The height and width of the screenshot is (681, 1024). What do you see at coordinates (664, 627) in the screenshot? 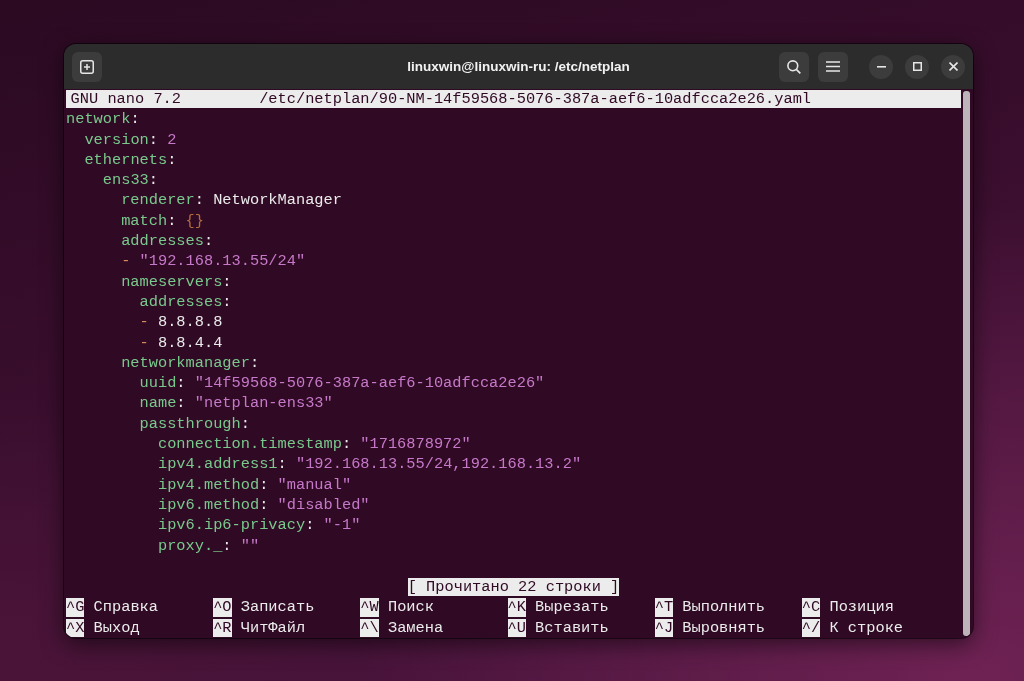
I see `shortcut-key: ^J` at bounding box center [664, 627].